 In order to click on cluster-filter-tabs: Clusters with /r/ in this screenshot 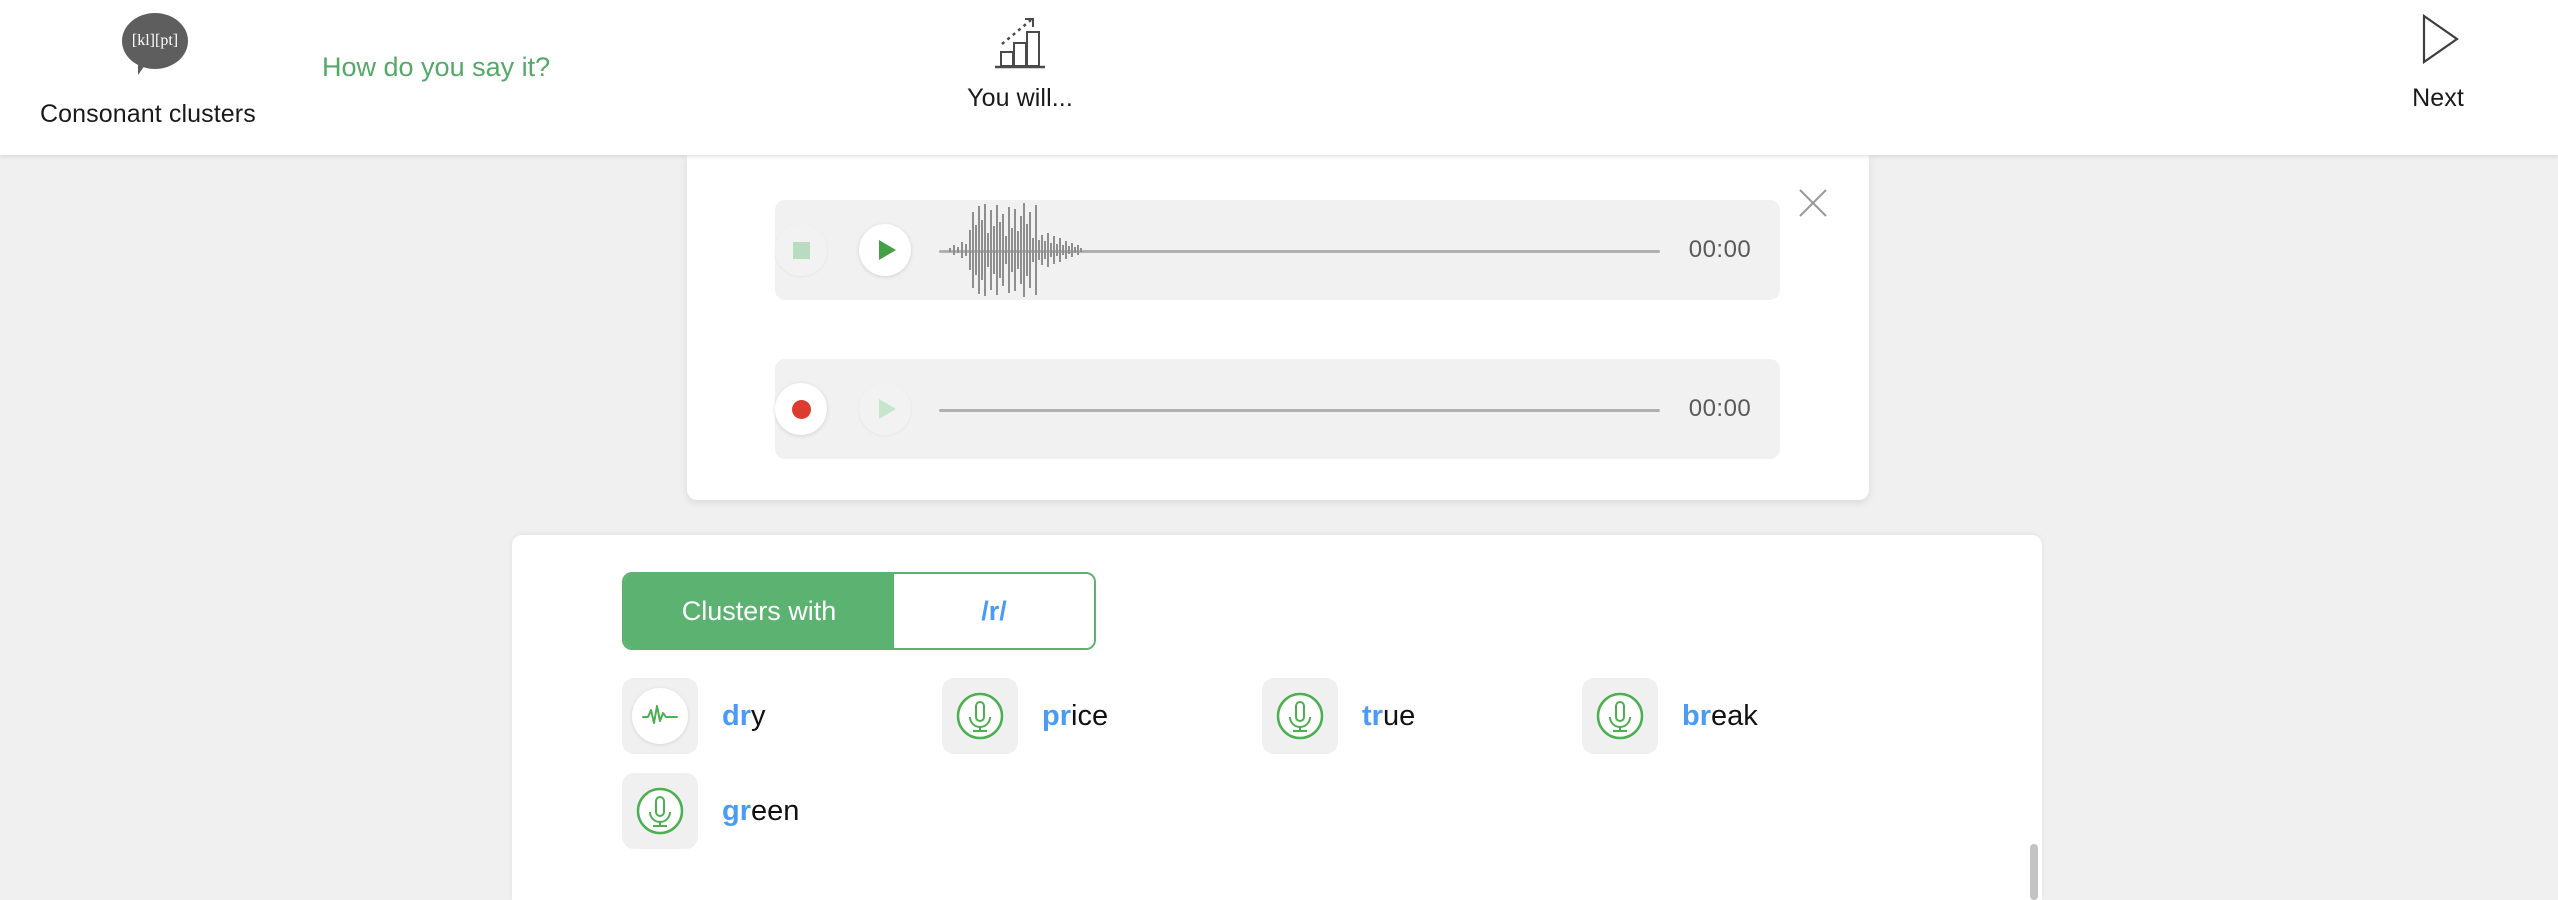, I will do `click(859, 611)`.